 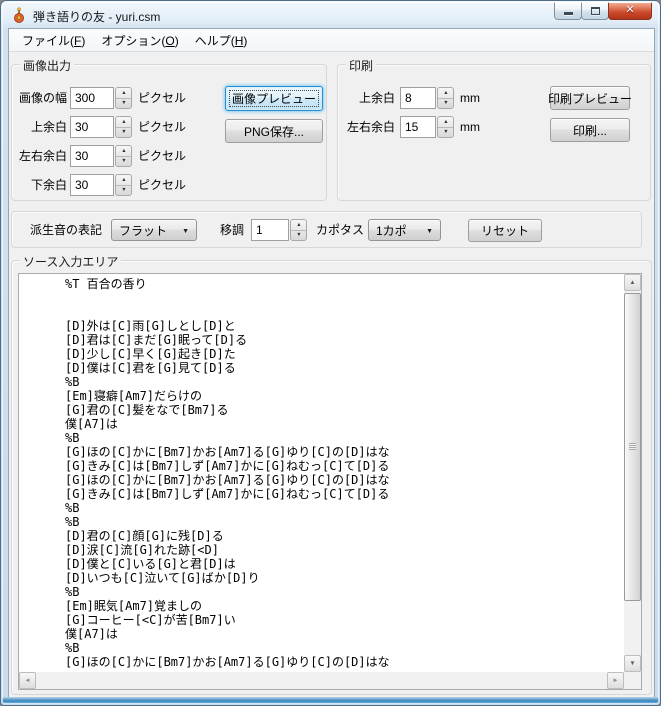 I want to click on print-preview-button: 印刷プレビュー, so click(x=590, y=98).